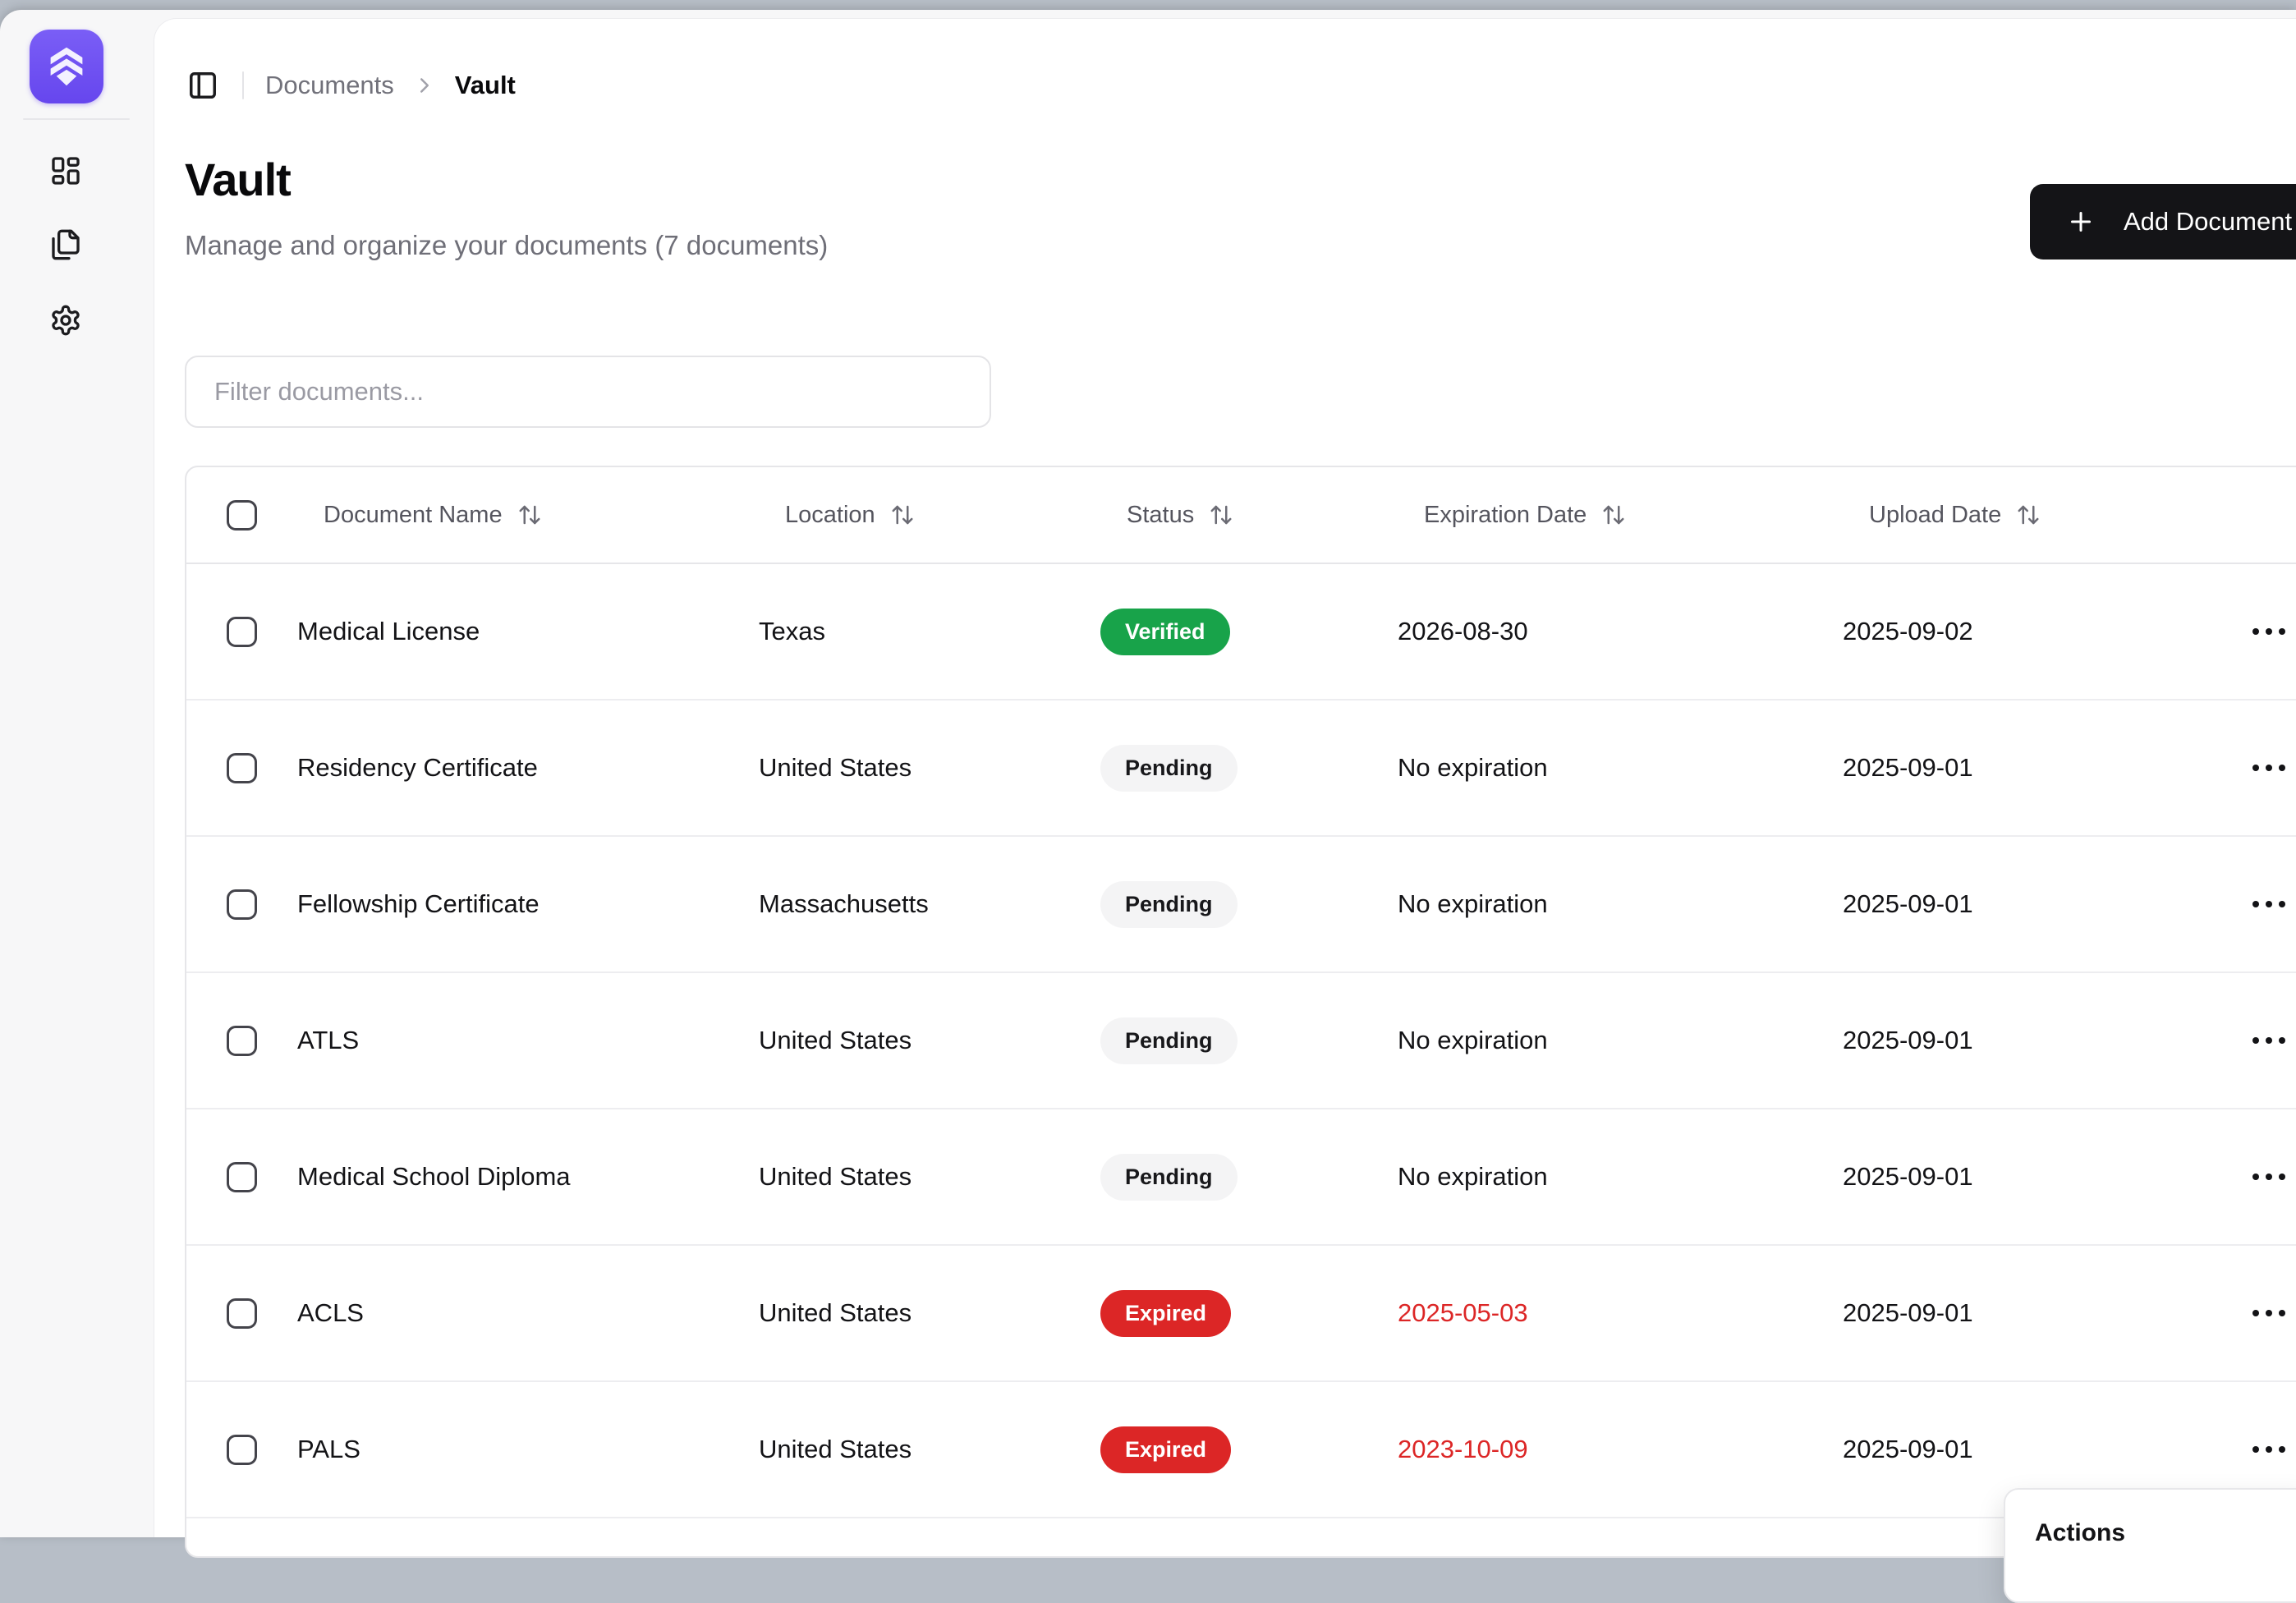 This screenshot has height=1603, width=2296. Describe the element at coordinates (930, 904) in the screenshot. I see `location-cell: Massachusetts` at that location.